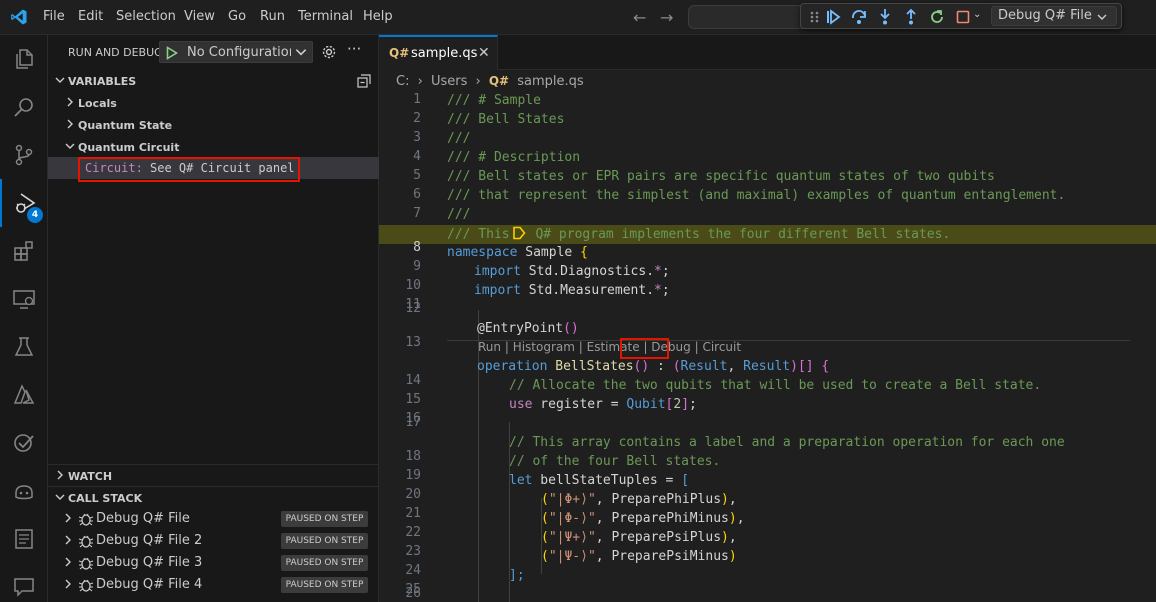  I want to click on chevron-down-icon, so click(301, 52).